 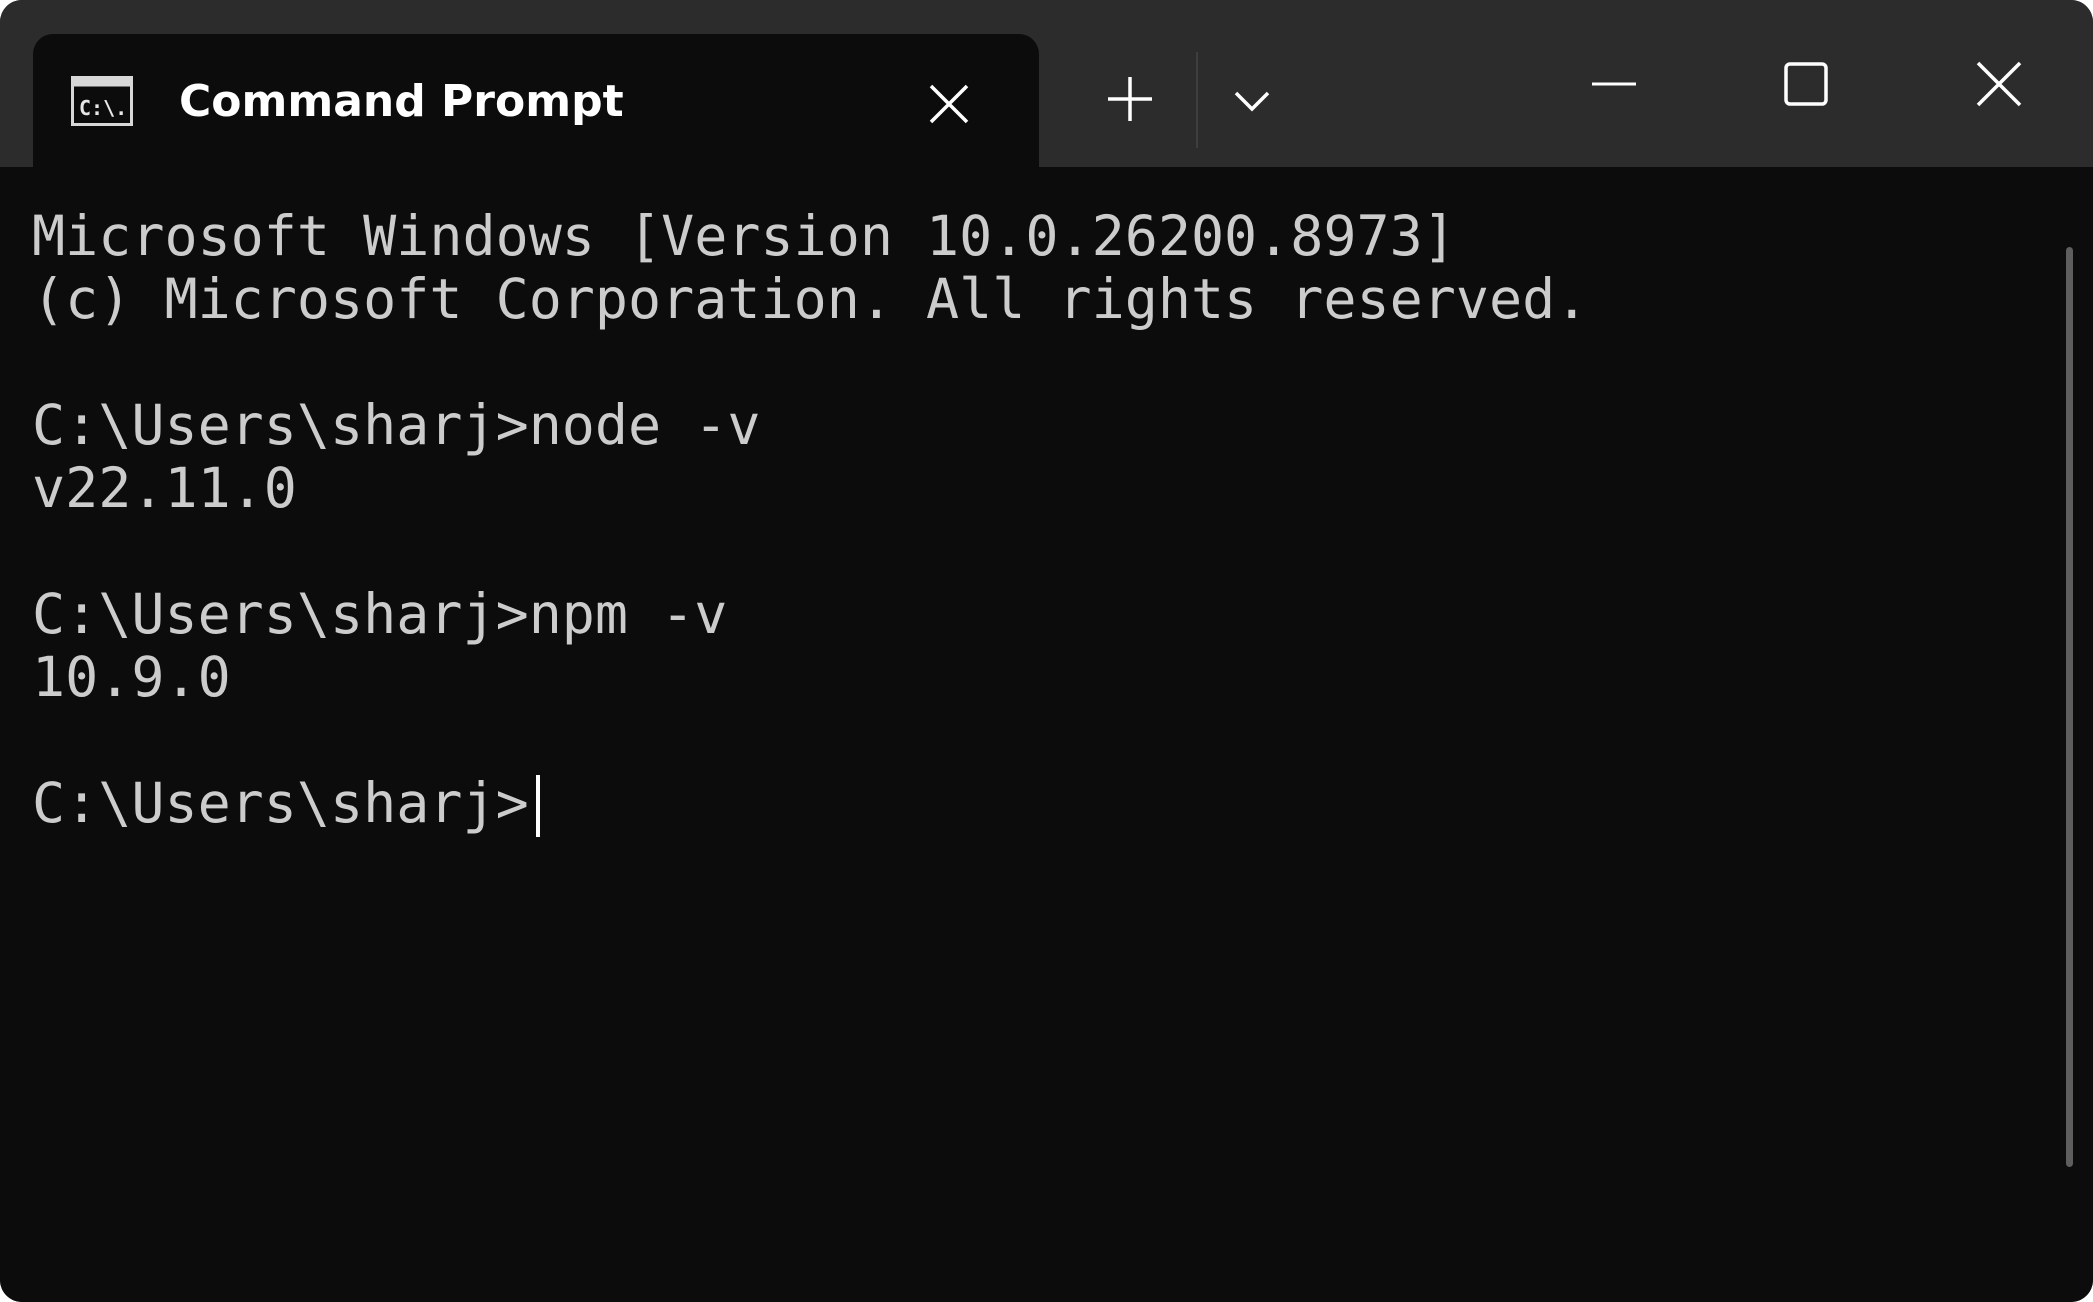 I want to click on cmd-icon: C:\., so click(x=102, y=101).